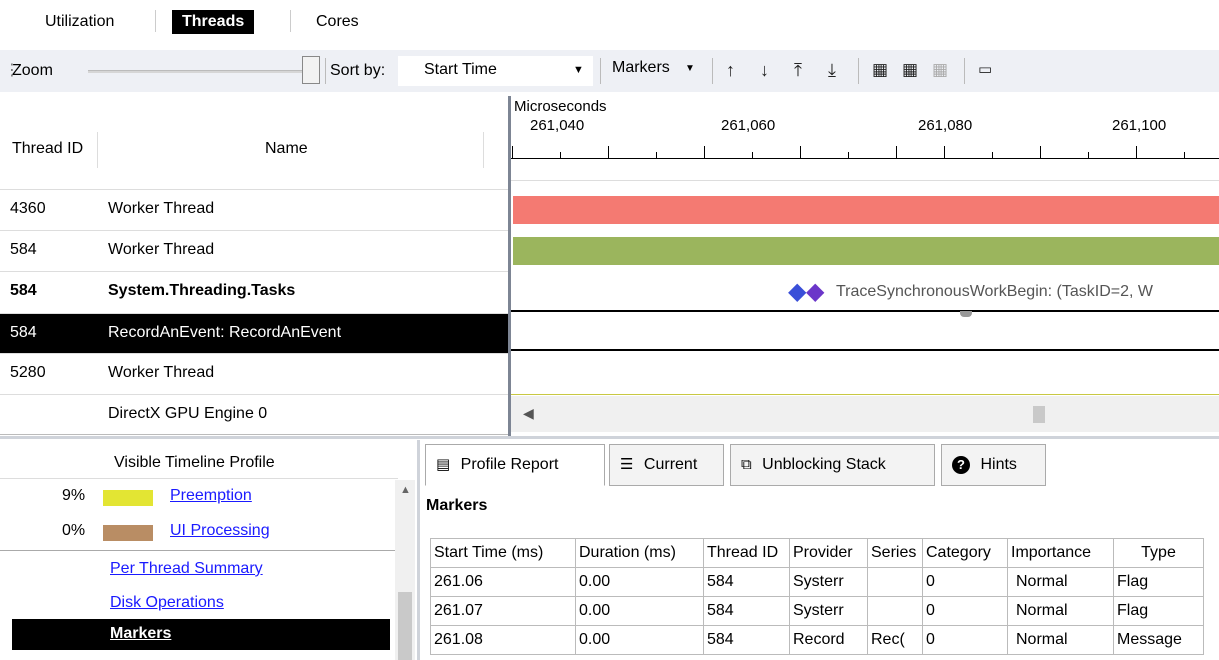 This screenshot has height=660, width=1219. Describe the element at coordinates (503, 553) in the screenshot. I see `column-header: Start Time (ms)` at that location.